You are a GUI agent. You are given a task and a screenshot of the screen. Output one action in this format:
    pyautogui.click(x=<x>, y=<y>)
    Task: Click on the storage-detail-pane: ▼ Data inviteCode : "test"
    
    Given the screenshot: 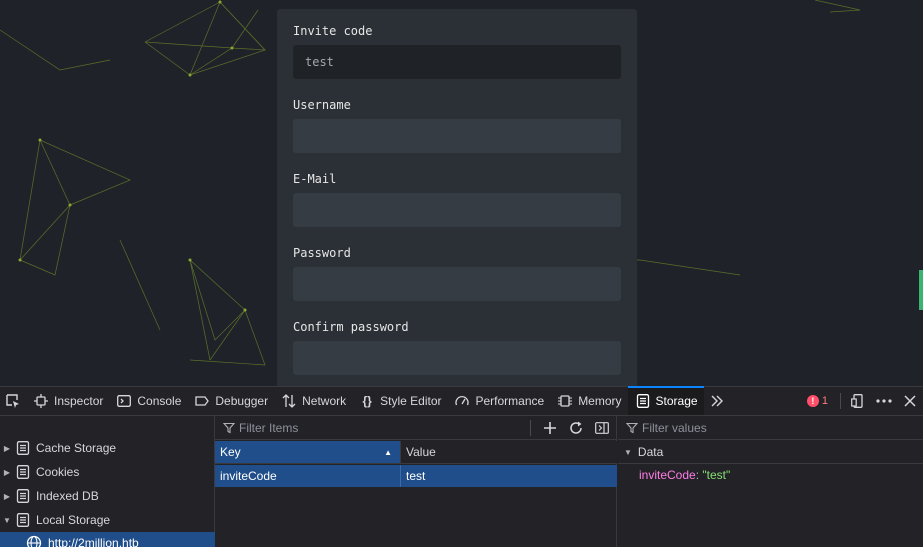 What is the action you would take?
    pyautogui.click(x=770, y=481)
    